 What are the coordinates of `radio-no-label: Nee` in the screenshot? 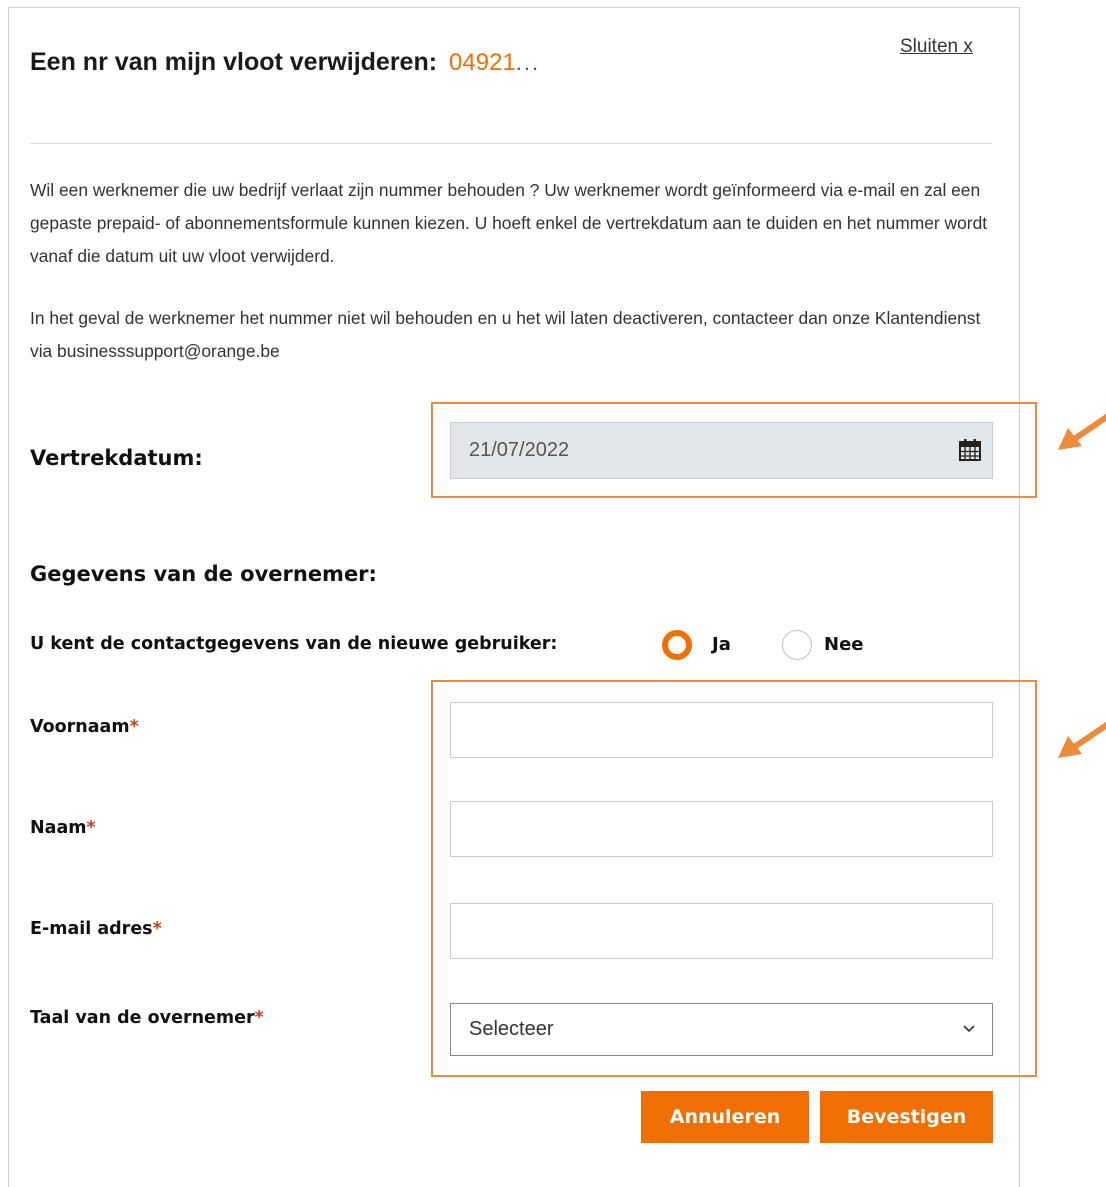 It's located at (843, 644).